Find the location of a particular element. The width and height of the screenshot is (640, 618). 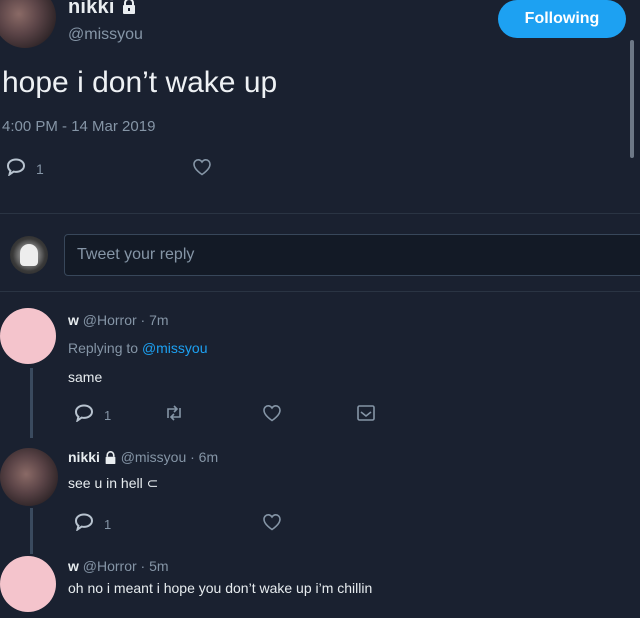

reply-author-name: nikki is located at coordinates (84, 457).